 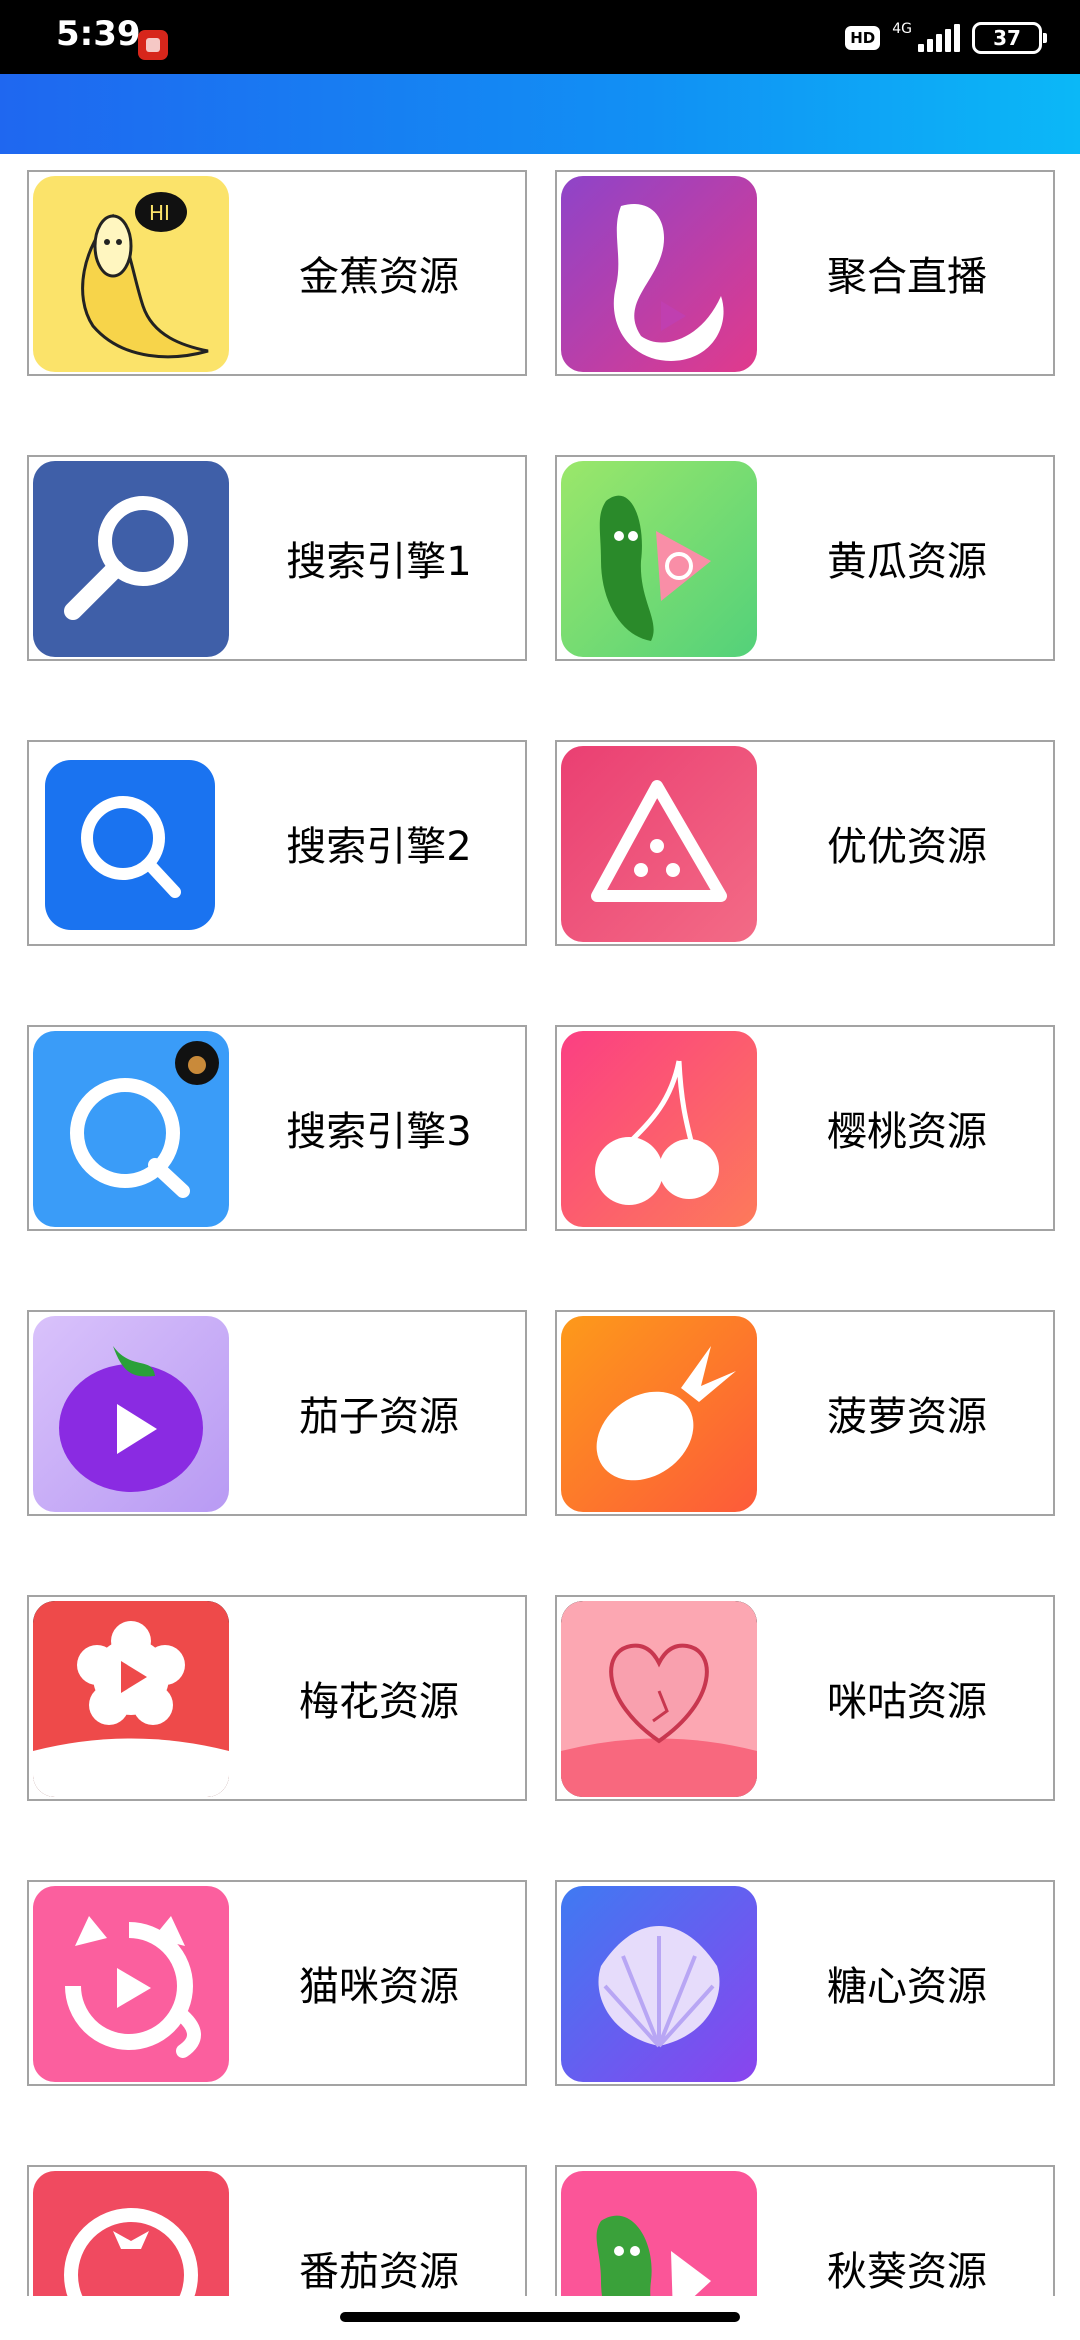 What do you see at coordinates (131, 1129) in the screenshot?
I see `search-q-icon` at bounding box center [131, 1129].